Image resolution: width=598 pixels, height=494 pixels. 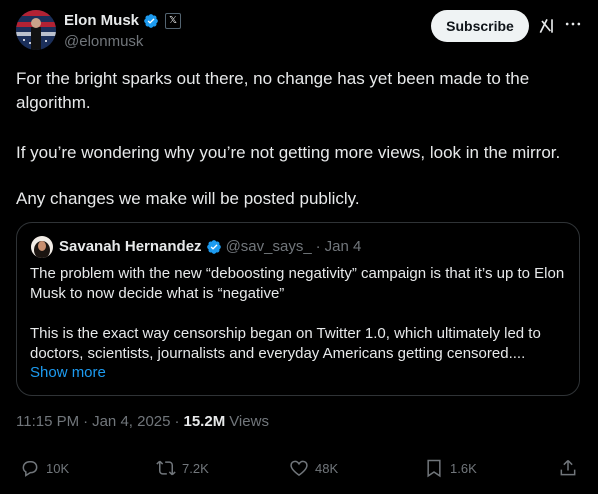 I want to click on views-count: 15.2M, so click(x=204, y=421).